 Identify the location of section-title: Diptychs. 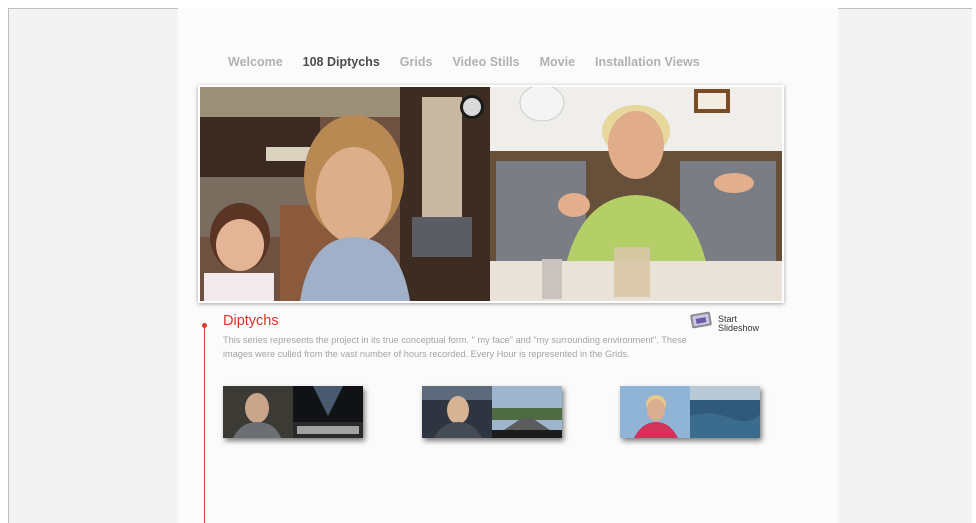
(251, 321).